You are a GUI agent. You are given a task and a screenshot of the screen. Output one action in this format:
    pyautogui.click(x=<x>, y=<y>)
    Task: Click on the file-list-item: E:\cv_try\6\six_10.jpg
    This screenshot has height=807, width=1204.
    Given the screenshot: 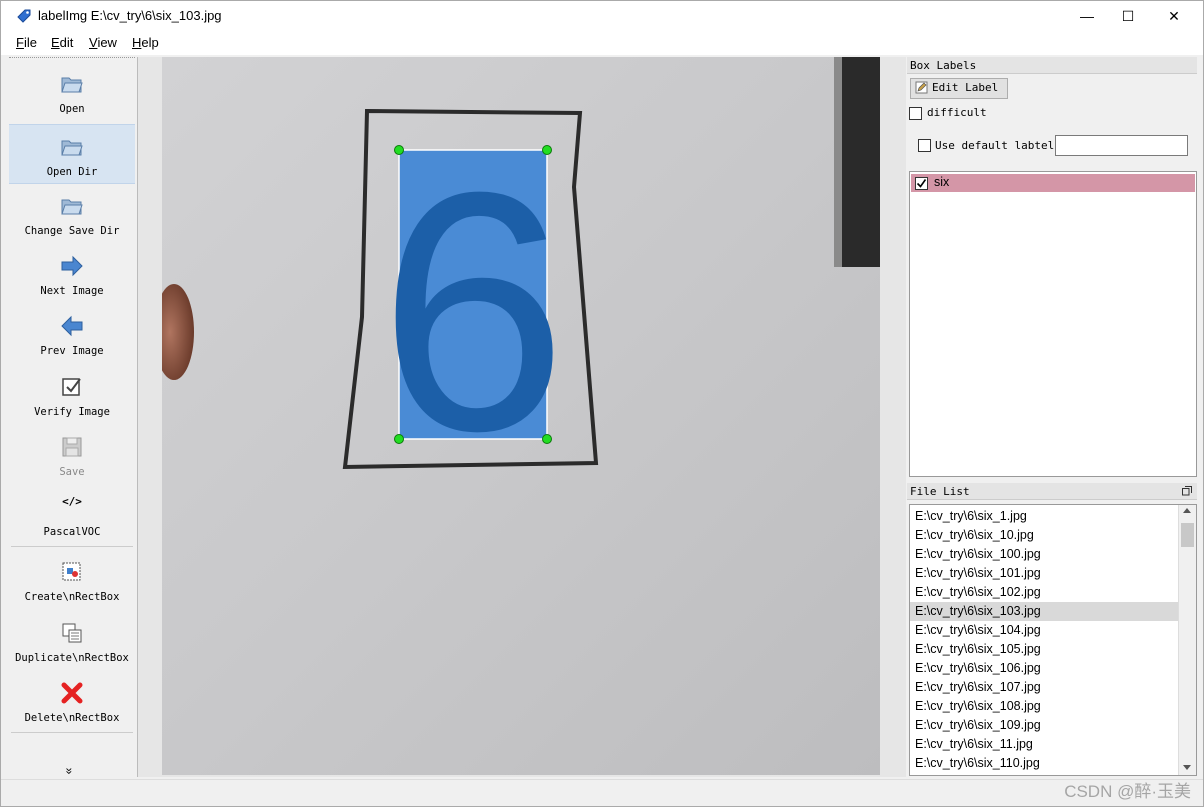 What is the action you would take?
    pyautogui.click(x=1044, y=535)
    